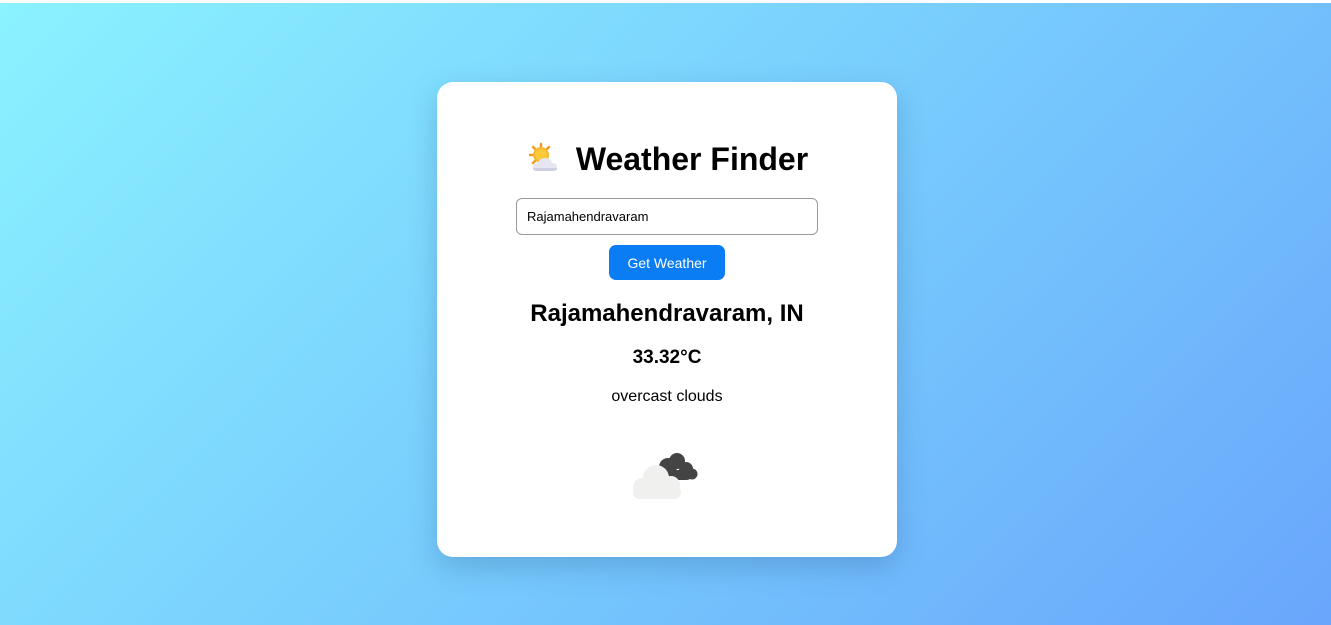  Describe the element at coordinates (665, 1) in the screenshot. I see `top-edge-line` at that location.